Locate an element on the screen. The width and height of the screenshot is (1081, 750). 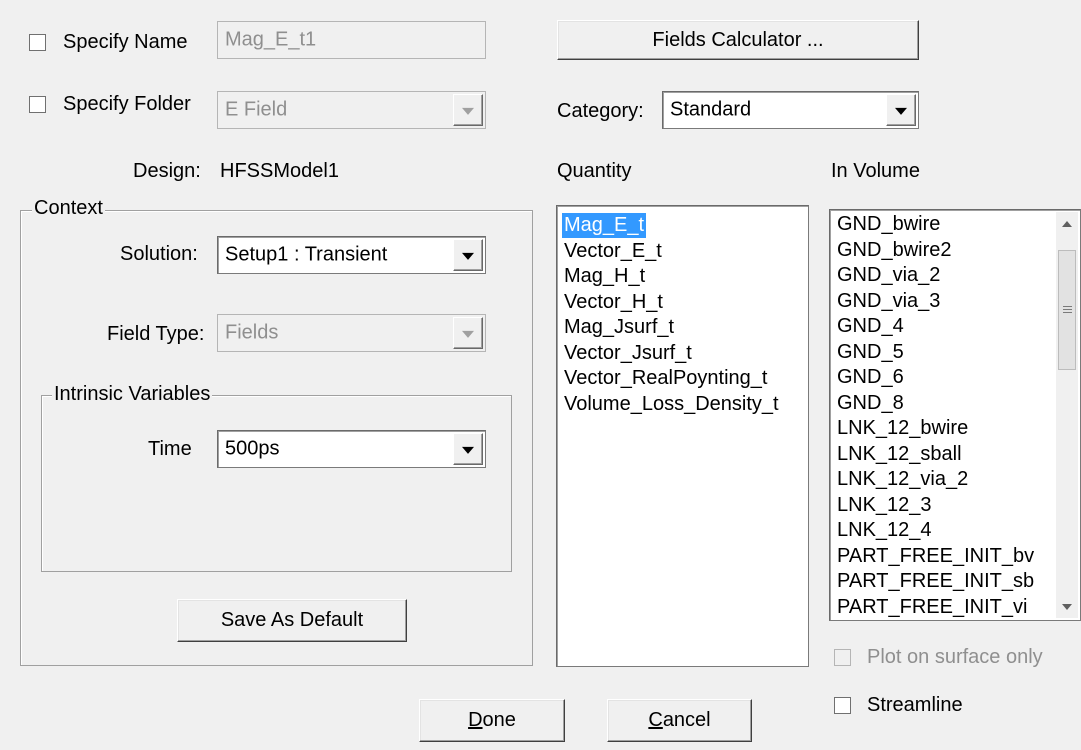
folder-dropdown-button is located at coordinates (468, 110).